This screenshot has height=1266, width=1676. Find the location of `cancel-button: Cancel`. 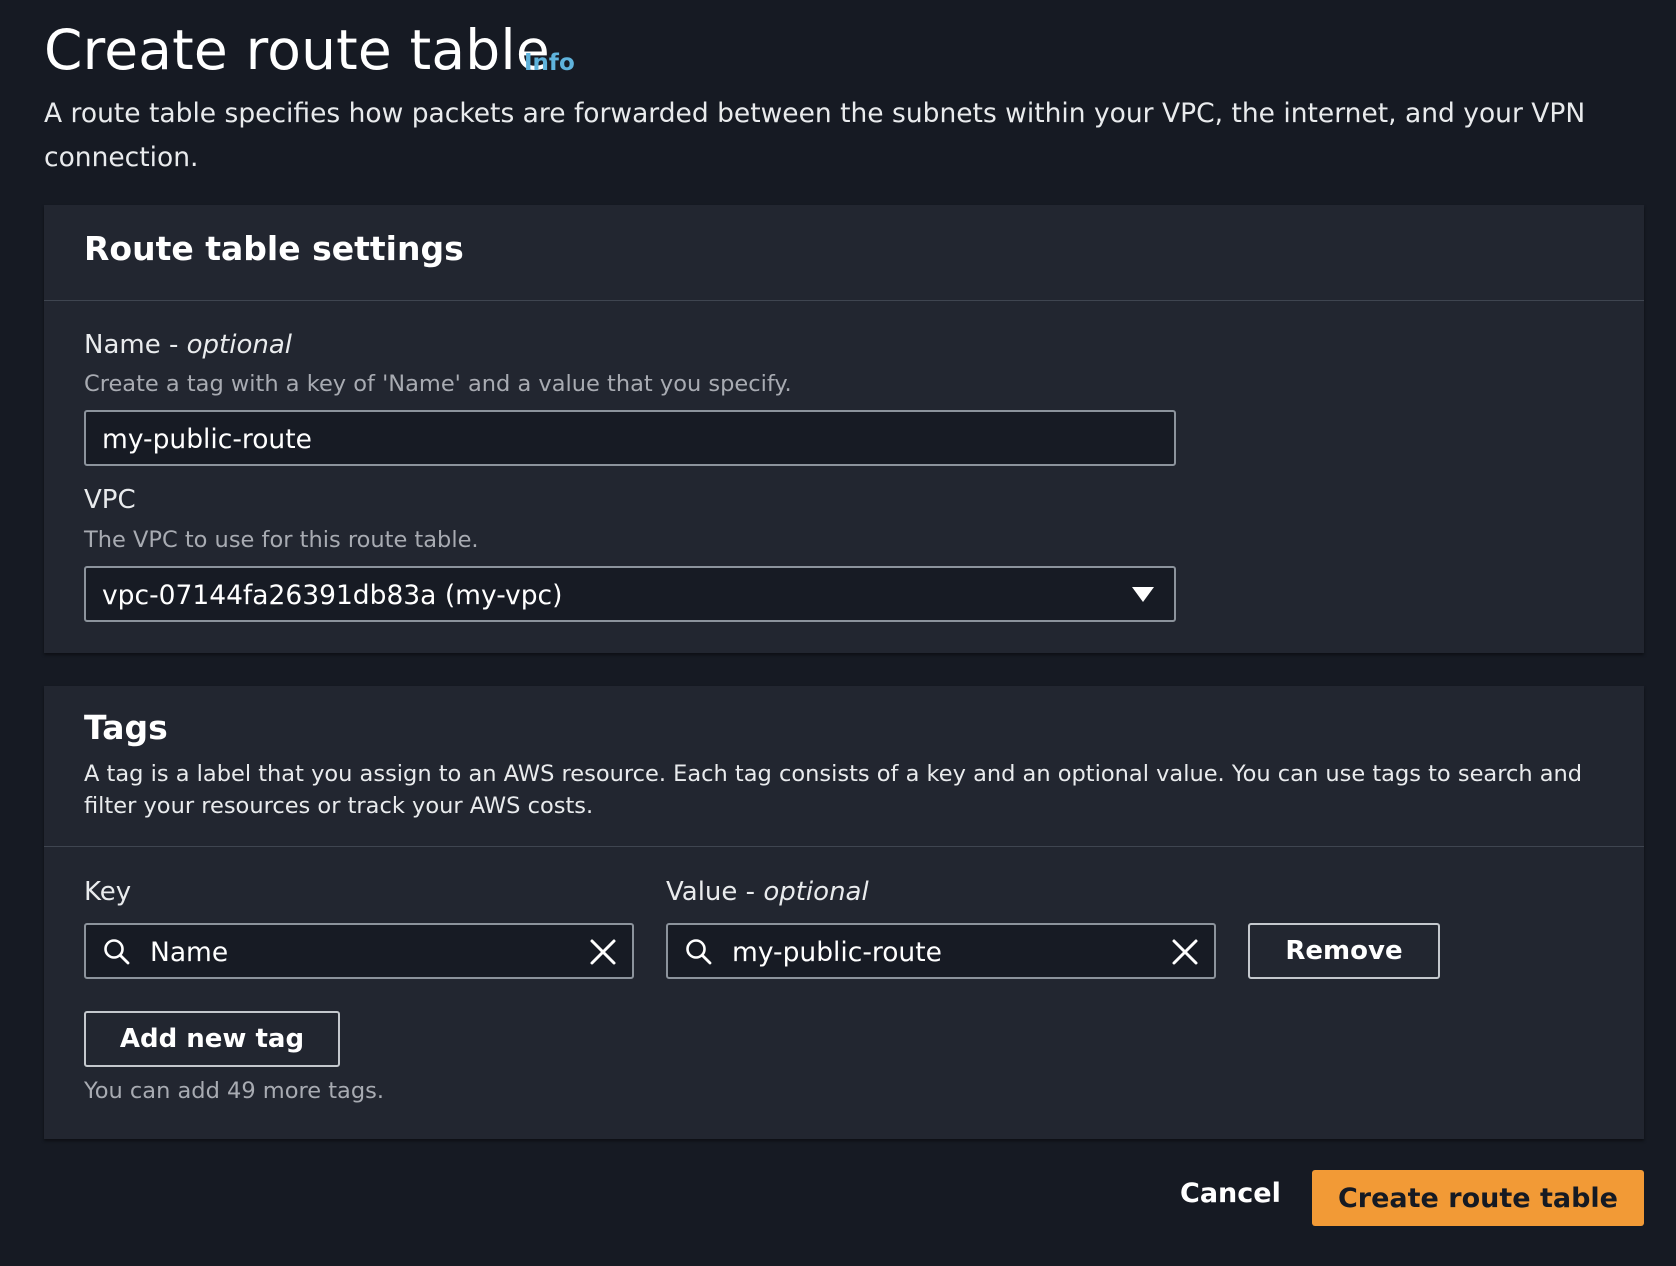

cancel-button: Cancel is located at coordinates (1230, 1193).